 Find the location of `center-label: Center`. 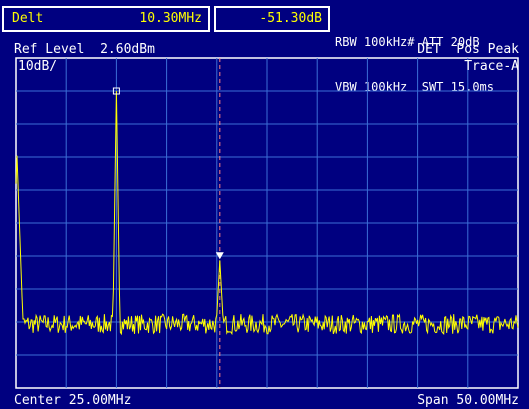

center-label: Center is located at coordinates (37, 400).